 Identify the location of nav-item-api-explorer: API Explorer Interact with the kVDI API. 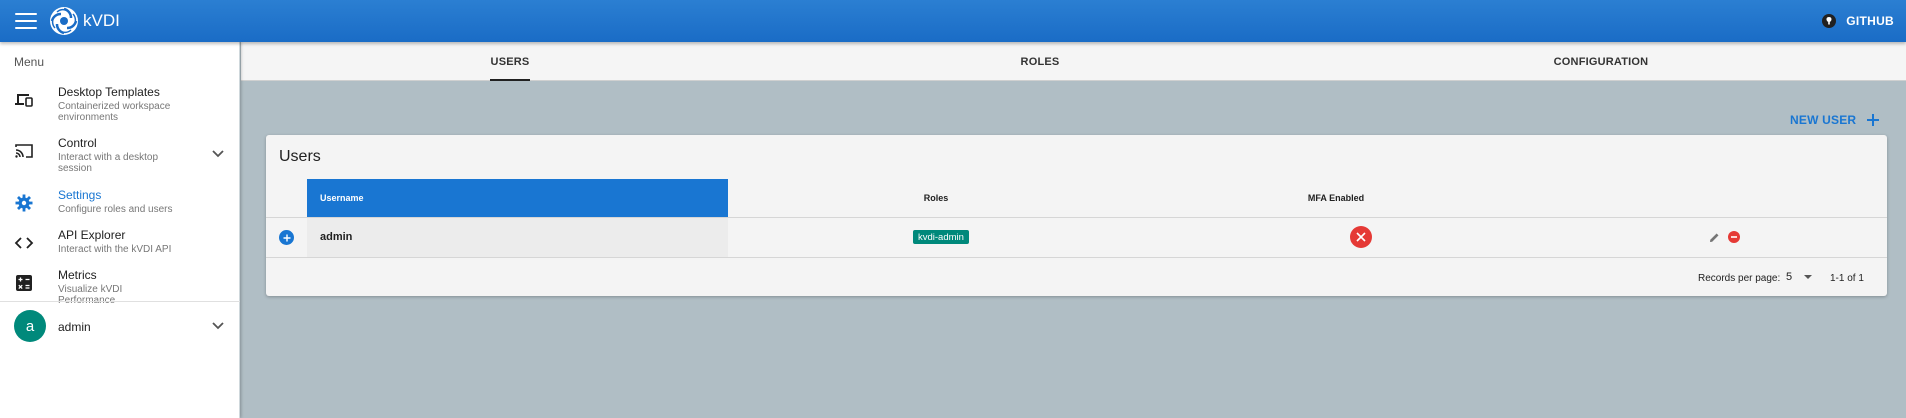
(120, 245).